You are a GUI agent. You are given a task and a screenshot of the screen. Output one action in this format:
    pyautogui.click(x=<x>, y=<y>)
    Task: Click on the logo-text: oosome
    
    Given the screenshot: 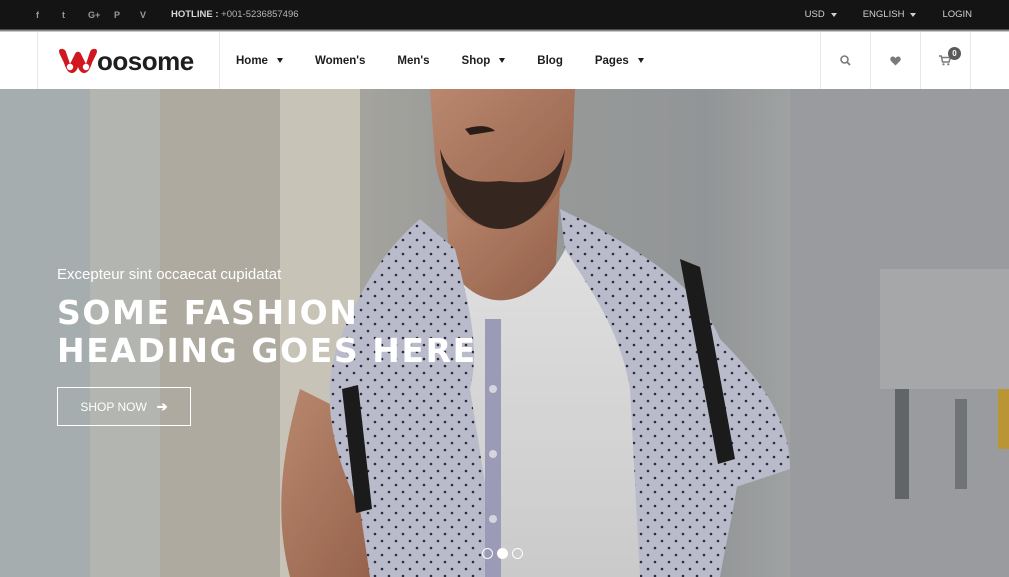 What is the action you would take?
    pyautogui.click(x=145, y=60)
    